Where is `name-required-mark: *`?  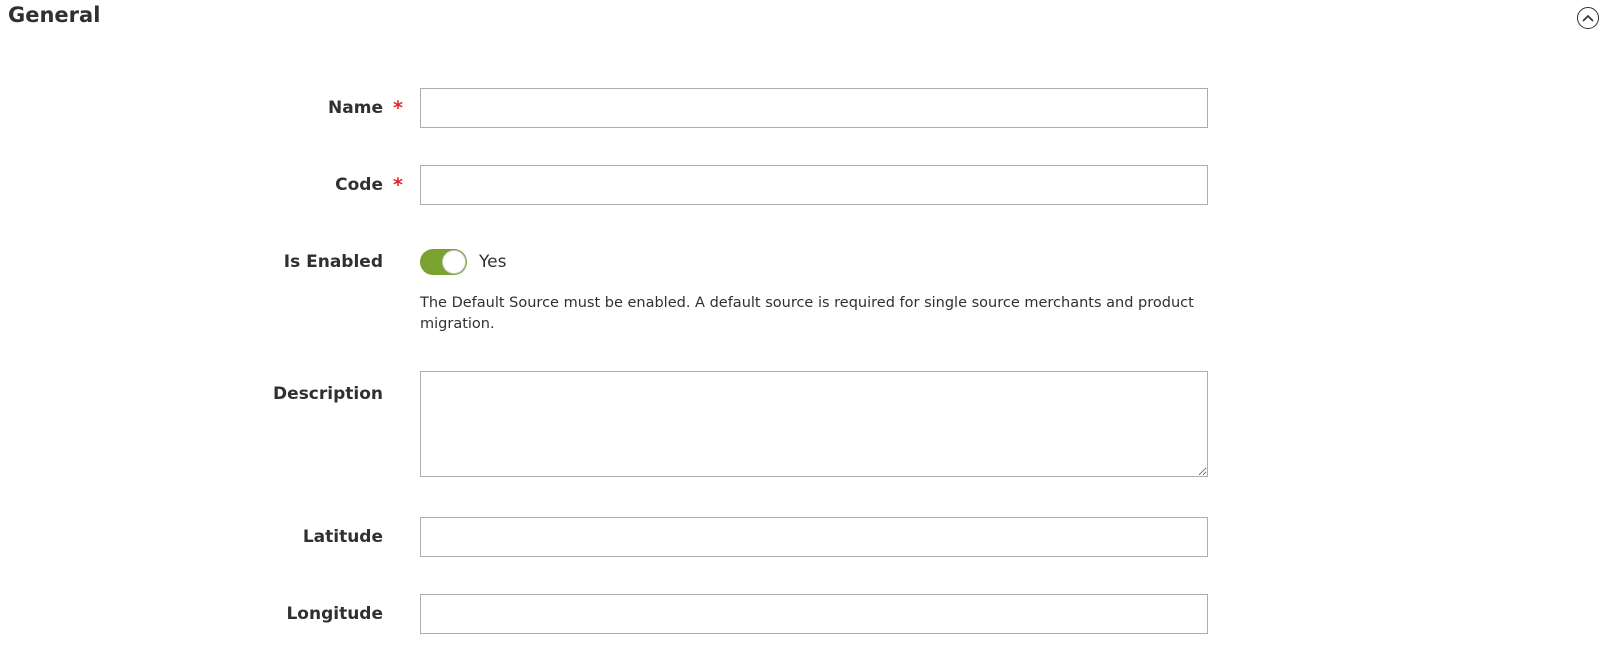
name-required-mark: * is located at coordinates (398, 108).